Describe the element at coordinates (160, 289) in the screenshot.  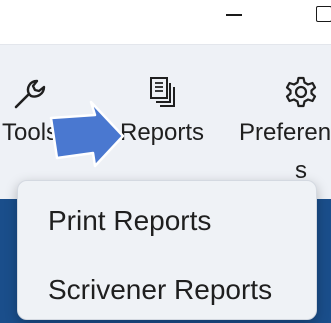
I see `scrivener-reports-label: Scrivener Reports` at that location.